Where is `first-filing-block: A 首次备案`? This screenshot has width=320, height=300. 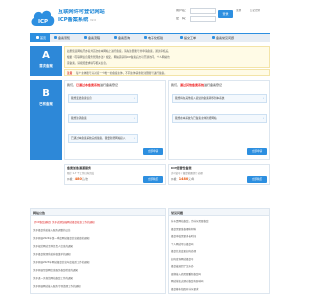
first-filing-block: A 首次备案 is located at coordinates (46, 61).